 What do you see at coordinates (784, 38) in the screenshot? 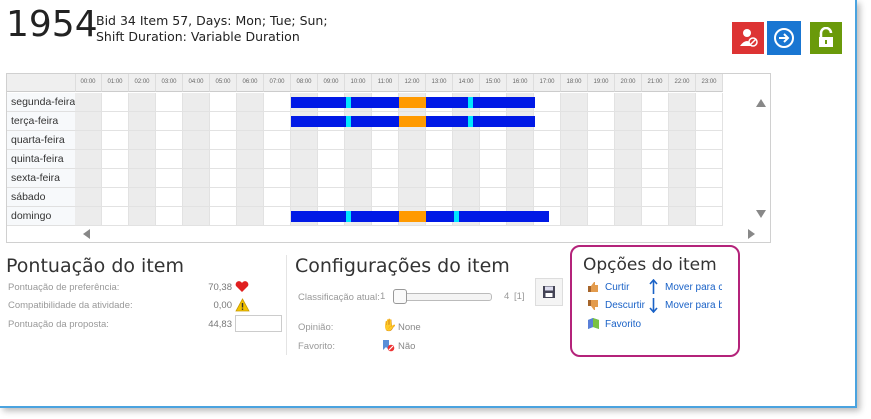
I see `next-button` at bounding box center [784, 38].